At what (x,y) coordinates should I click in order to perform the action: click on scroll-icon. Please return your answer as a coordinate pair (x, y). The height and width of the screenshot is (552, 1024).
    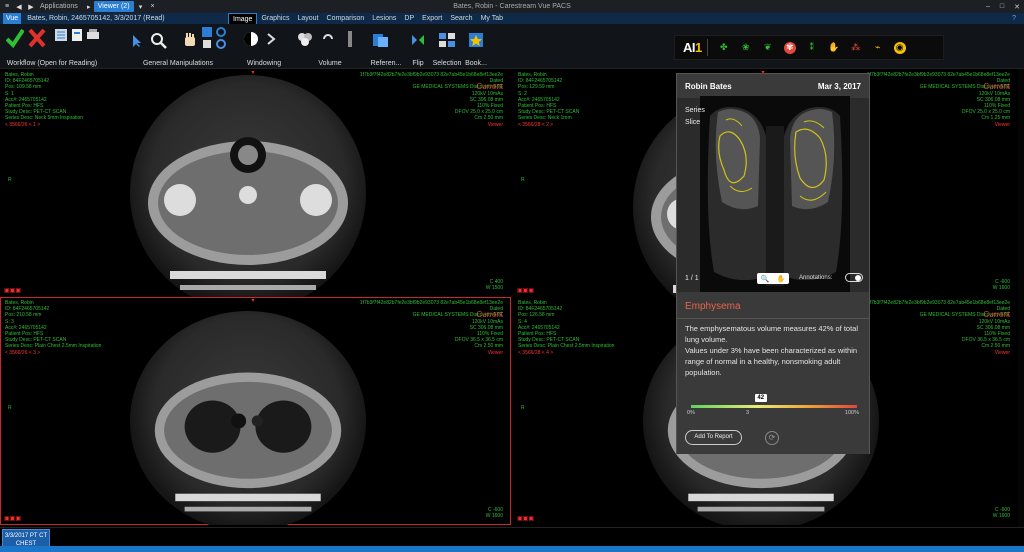
    Looking at the image, I should click on (207, 32).